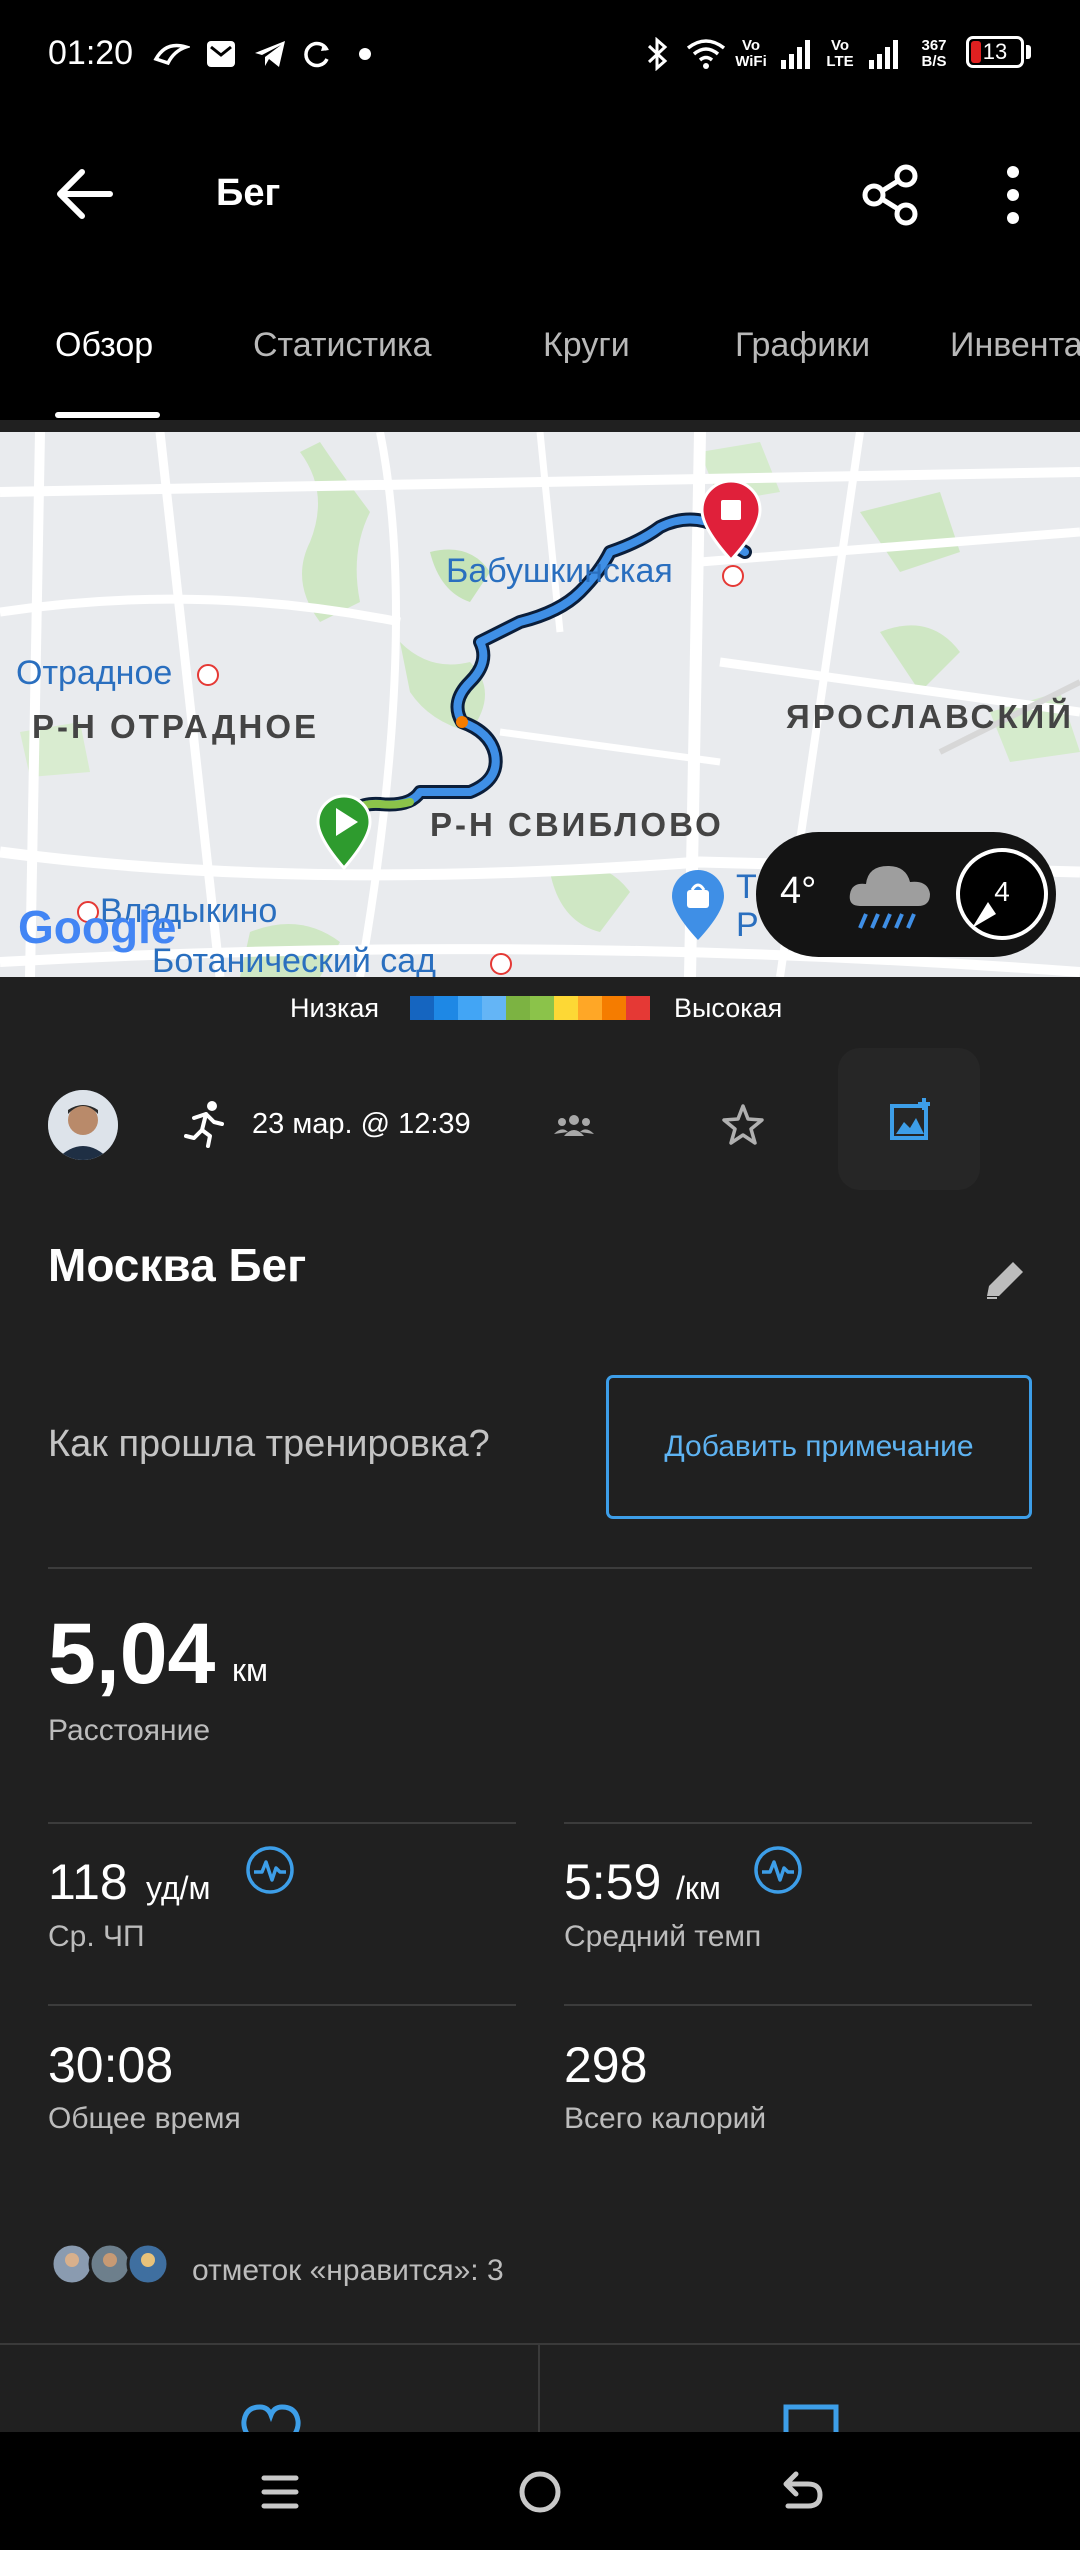 Image resolution: width=1080 pixels, height=2550 pixels. Describe the element at coordinates (1005, 1280) in the screenshot. I see `edit-pencil-icon` at that location.